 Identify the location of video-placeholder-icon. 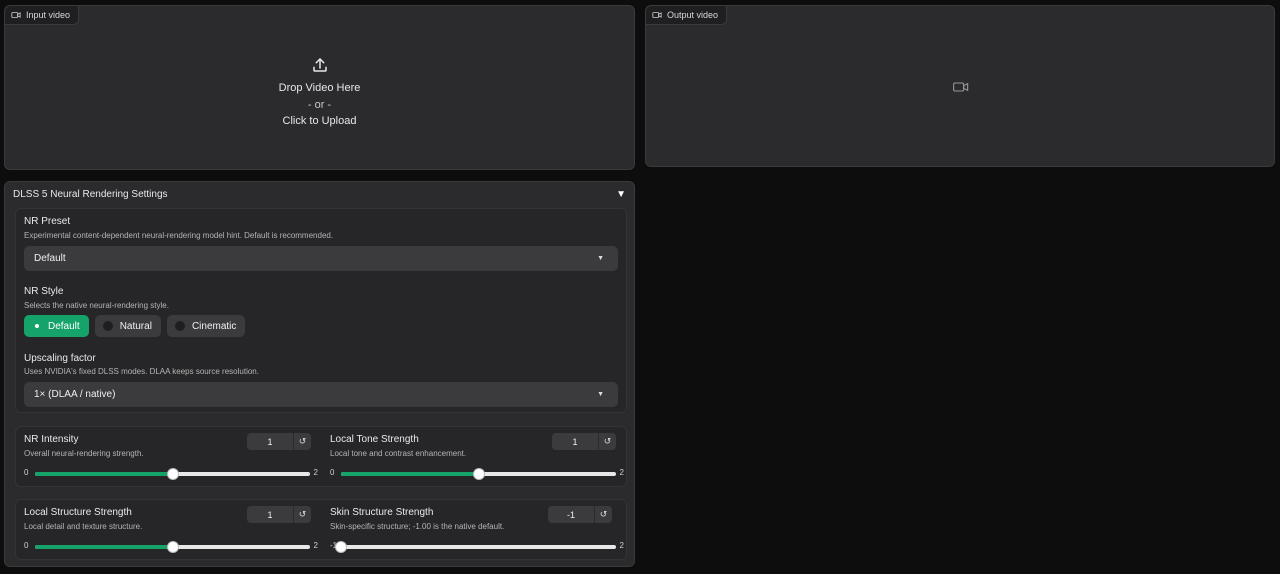
(961, 87).